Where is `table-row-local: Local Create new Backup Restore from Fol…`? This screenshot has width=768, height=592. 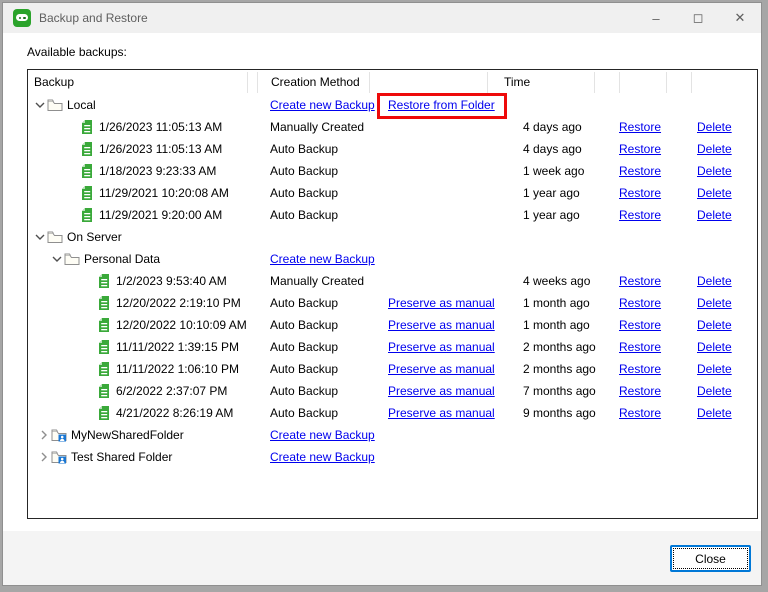 table-row-local: Local Create new Backup Restore from Fol… is located at coordinates (392, 105).